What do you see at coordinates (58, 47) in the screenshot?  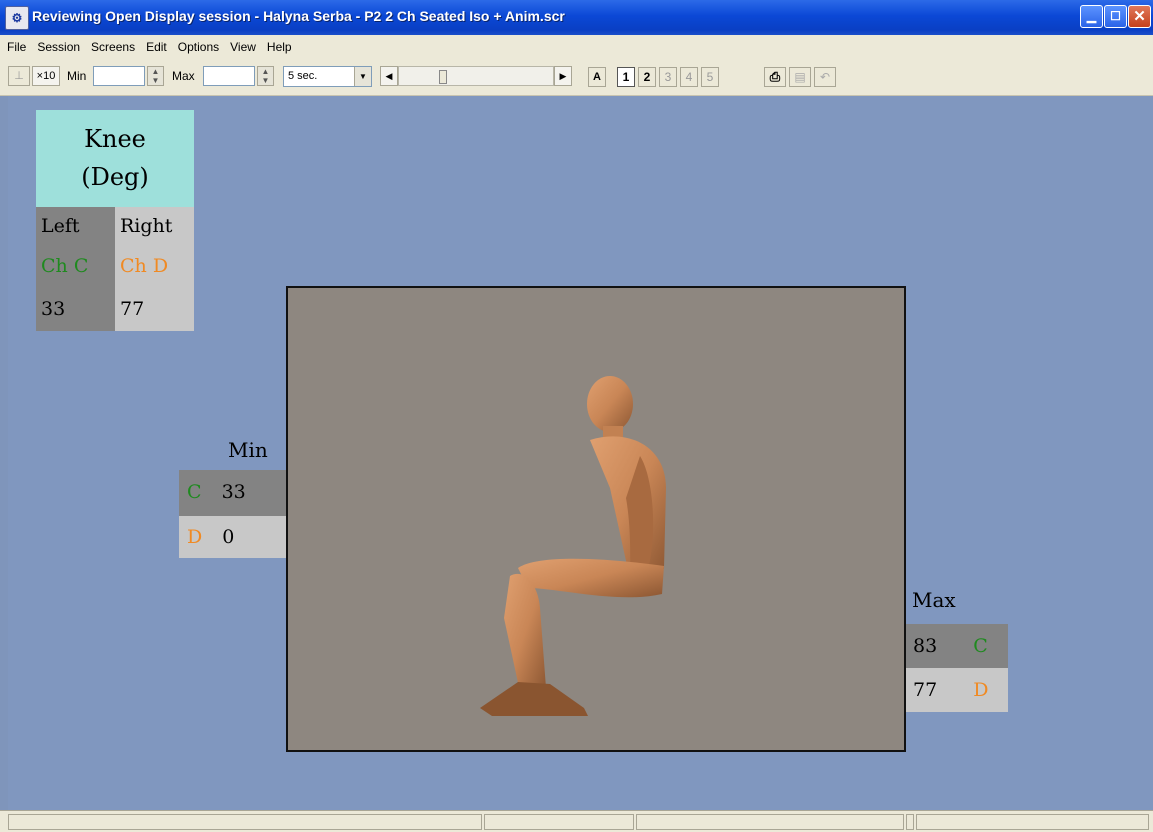 I see `menu-session: Session` at bounding box center [58, 47].